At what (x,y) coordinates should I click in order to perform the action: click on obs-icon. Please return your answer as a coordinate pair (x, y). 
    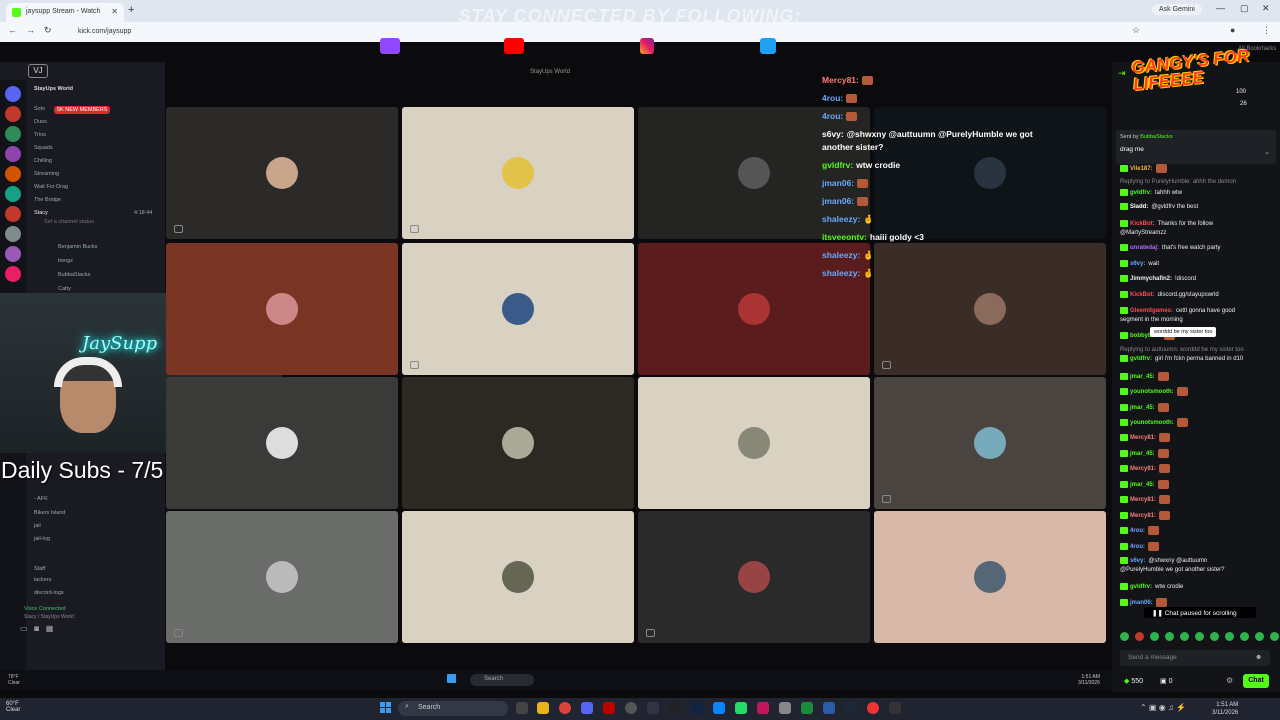
    Looking at the image, I should click on (631, 708).